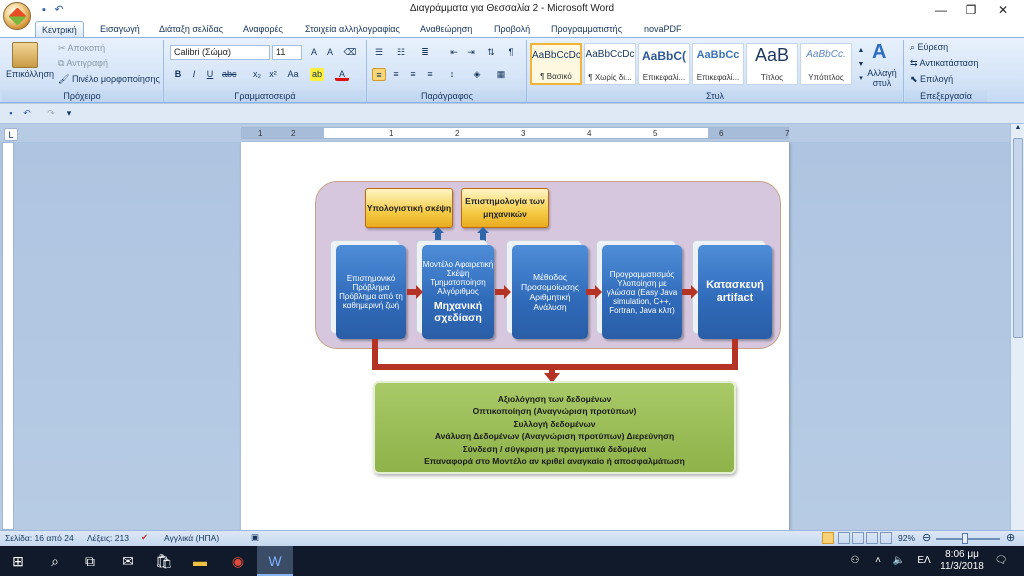 This screenshot has height=576, width=1024. Describe the element at coordinates (55, 561) in the screenshot. I see `search-icon: ⌕` at that location.